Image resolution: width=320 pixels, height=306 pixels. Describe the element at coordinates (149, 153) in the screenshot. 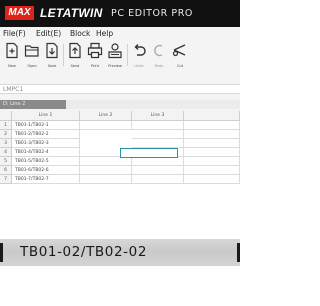

I see `selected-cell` at that location.